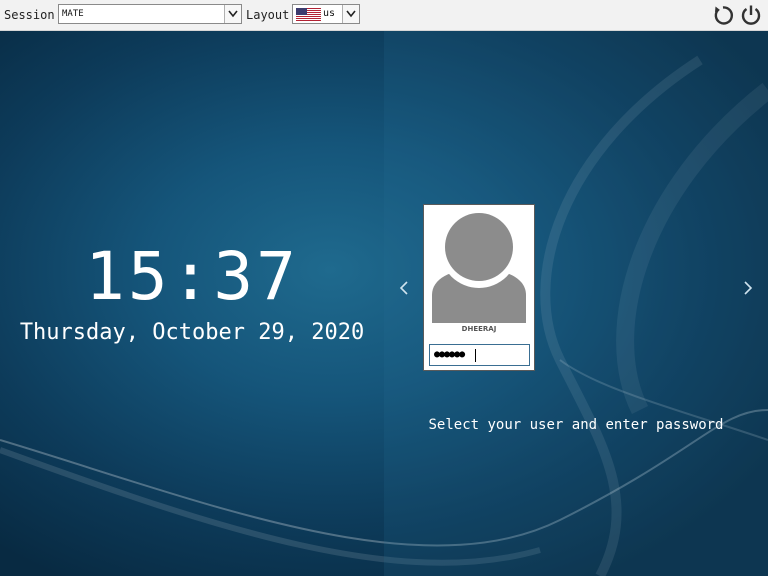 Image resolution: width=768 pixels, height=576 pixels. I want to click on clock-date: Thursday, October 29, 2020, so click(192, 332).